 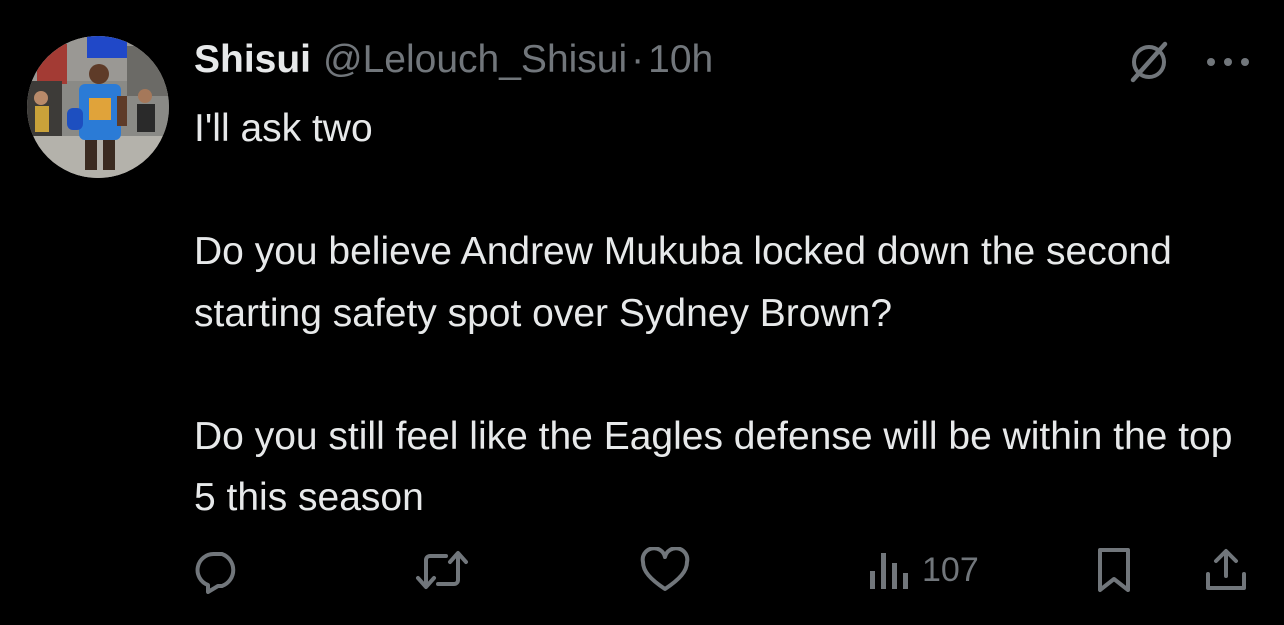 What do you see at coordinates (889, 571) in the screenshot?
I see `views-icon` at bounding box center [889, 571].